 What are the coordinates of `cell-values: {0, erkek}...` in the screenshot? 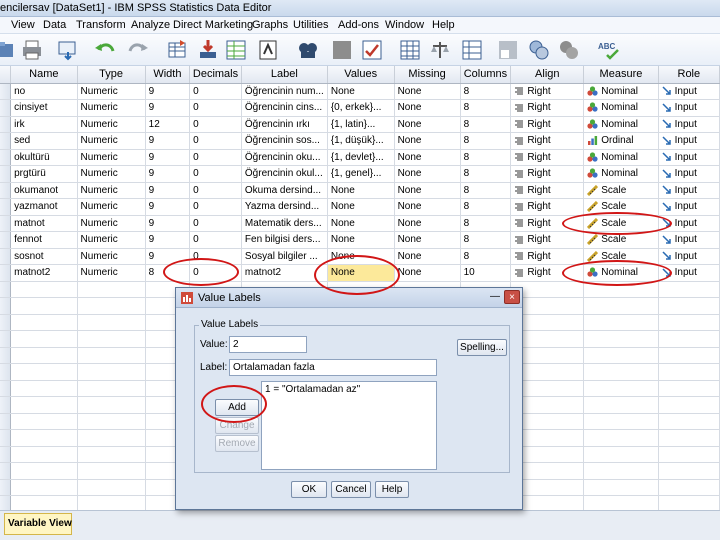 It's located at (361, 108).